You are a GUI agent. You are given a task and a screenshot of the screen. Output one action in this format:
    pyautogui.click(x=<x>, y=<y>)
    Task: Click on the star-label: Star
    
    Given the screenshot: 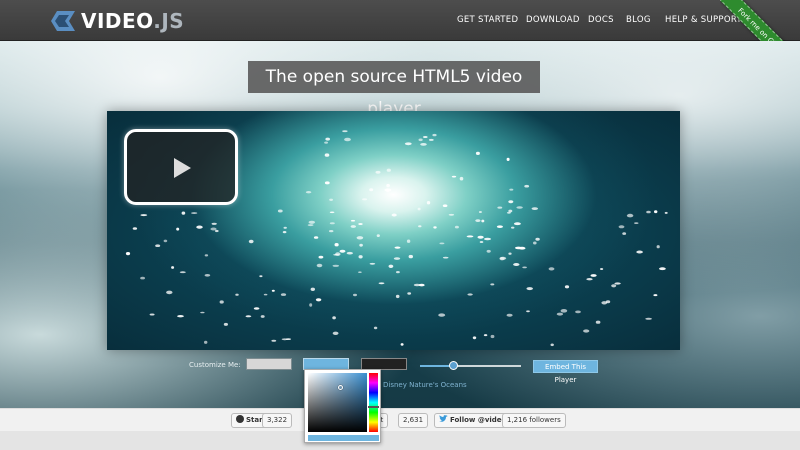 What is the action you would take?
    pyautogui.click(x=254, y=420)
    